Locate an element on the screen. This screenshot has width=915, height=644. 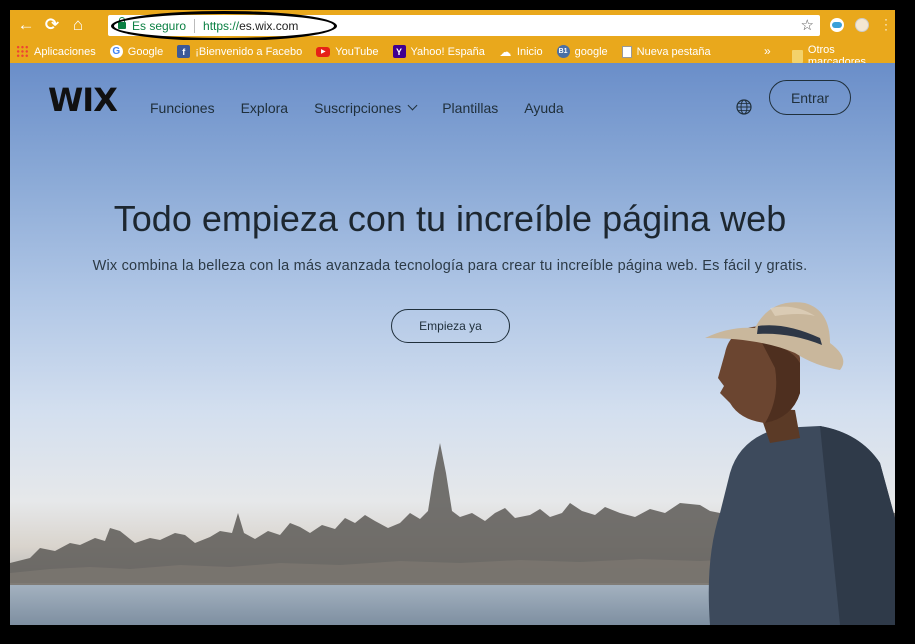
security-label: Es seguro is located at coordinates (159, 25).